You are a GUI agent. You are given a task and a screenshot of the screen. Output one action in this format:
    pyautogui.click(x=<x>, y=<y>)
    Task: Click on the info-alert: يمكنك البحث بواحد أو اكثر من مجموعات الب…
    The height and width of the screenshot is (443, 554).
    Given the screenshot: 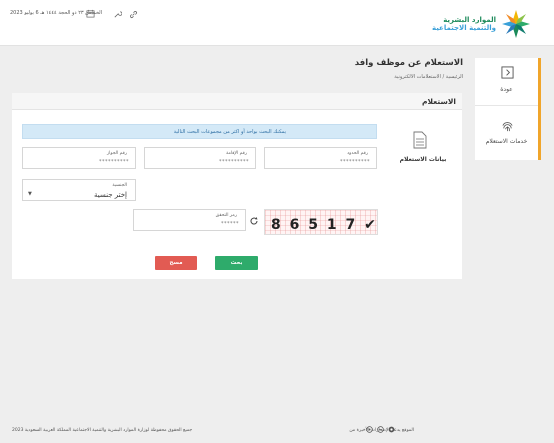 What is the action you would take?
    pyautogui.click(x=199, y=131)
    